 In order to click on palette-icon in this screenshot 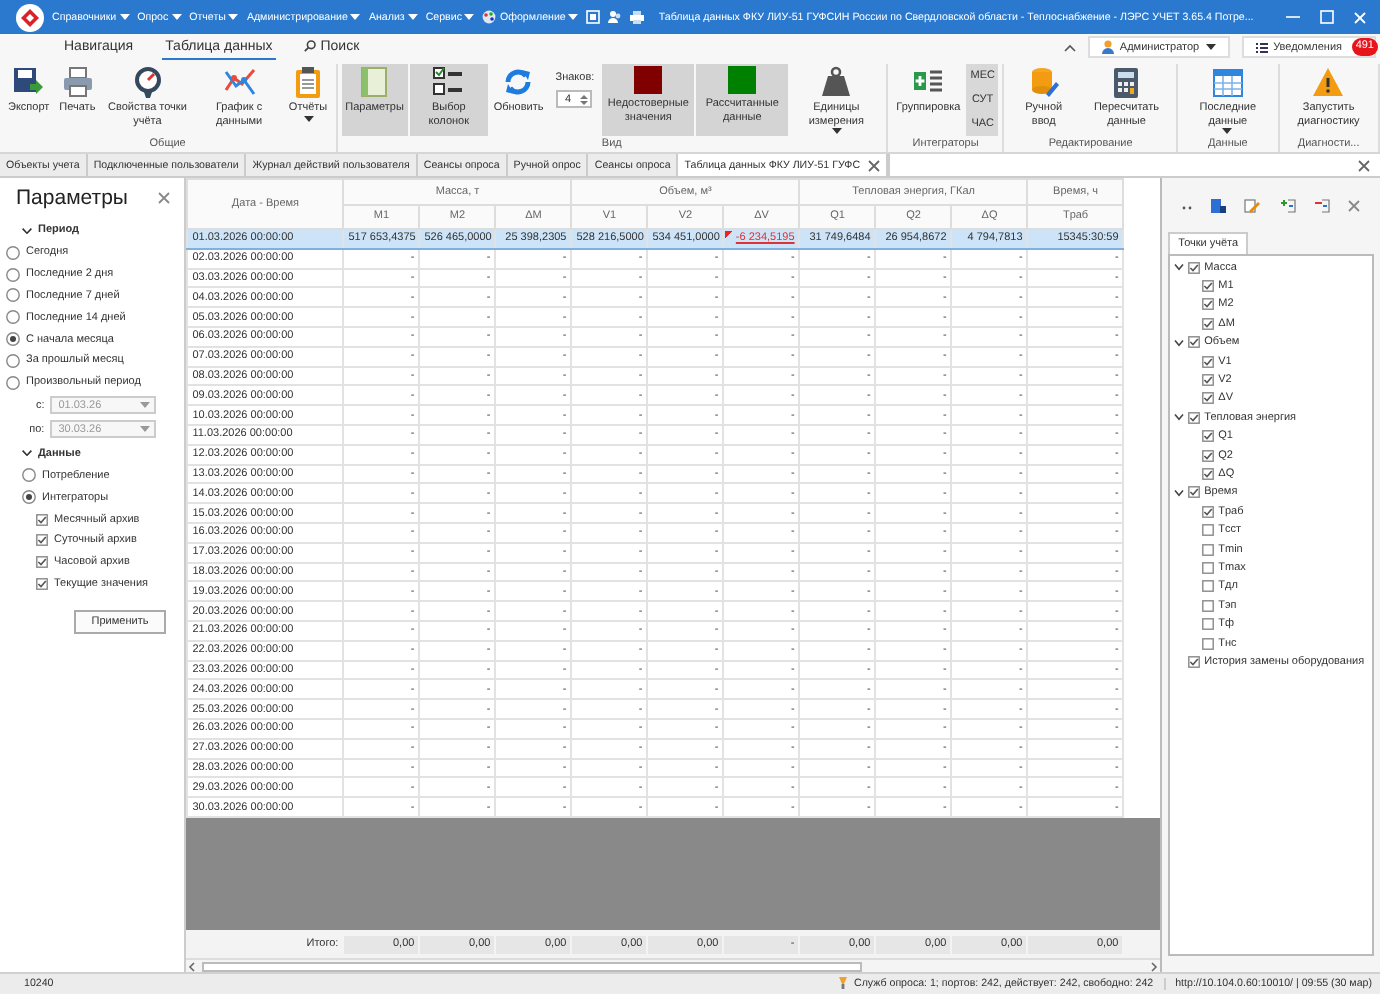, I will do `click(489, 17)`.